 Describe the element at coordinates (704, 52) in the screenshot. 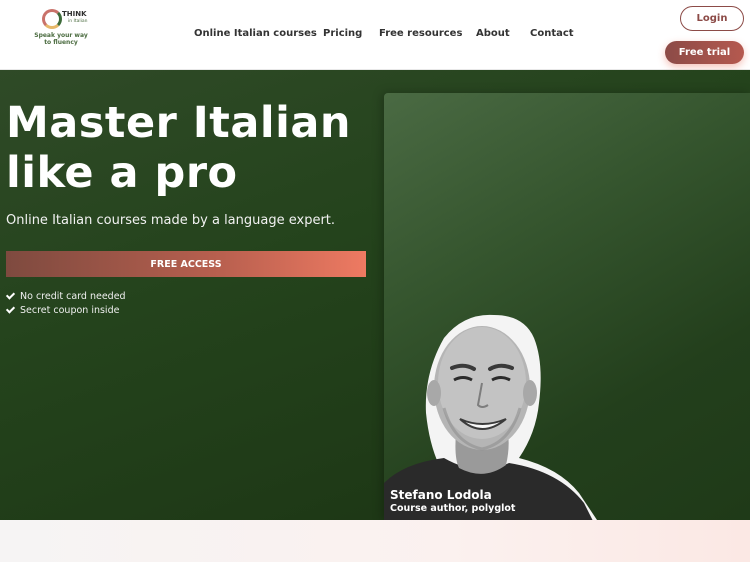

I see `free-trial-button: Free trial` at that location.